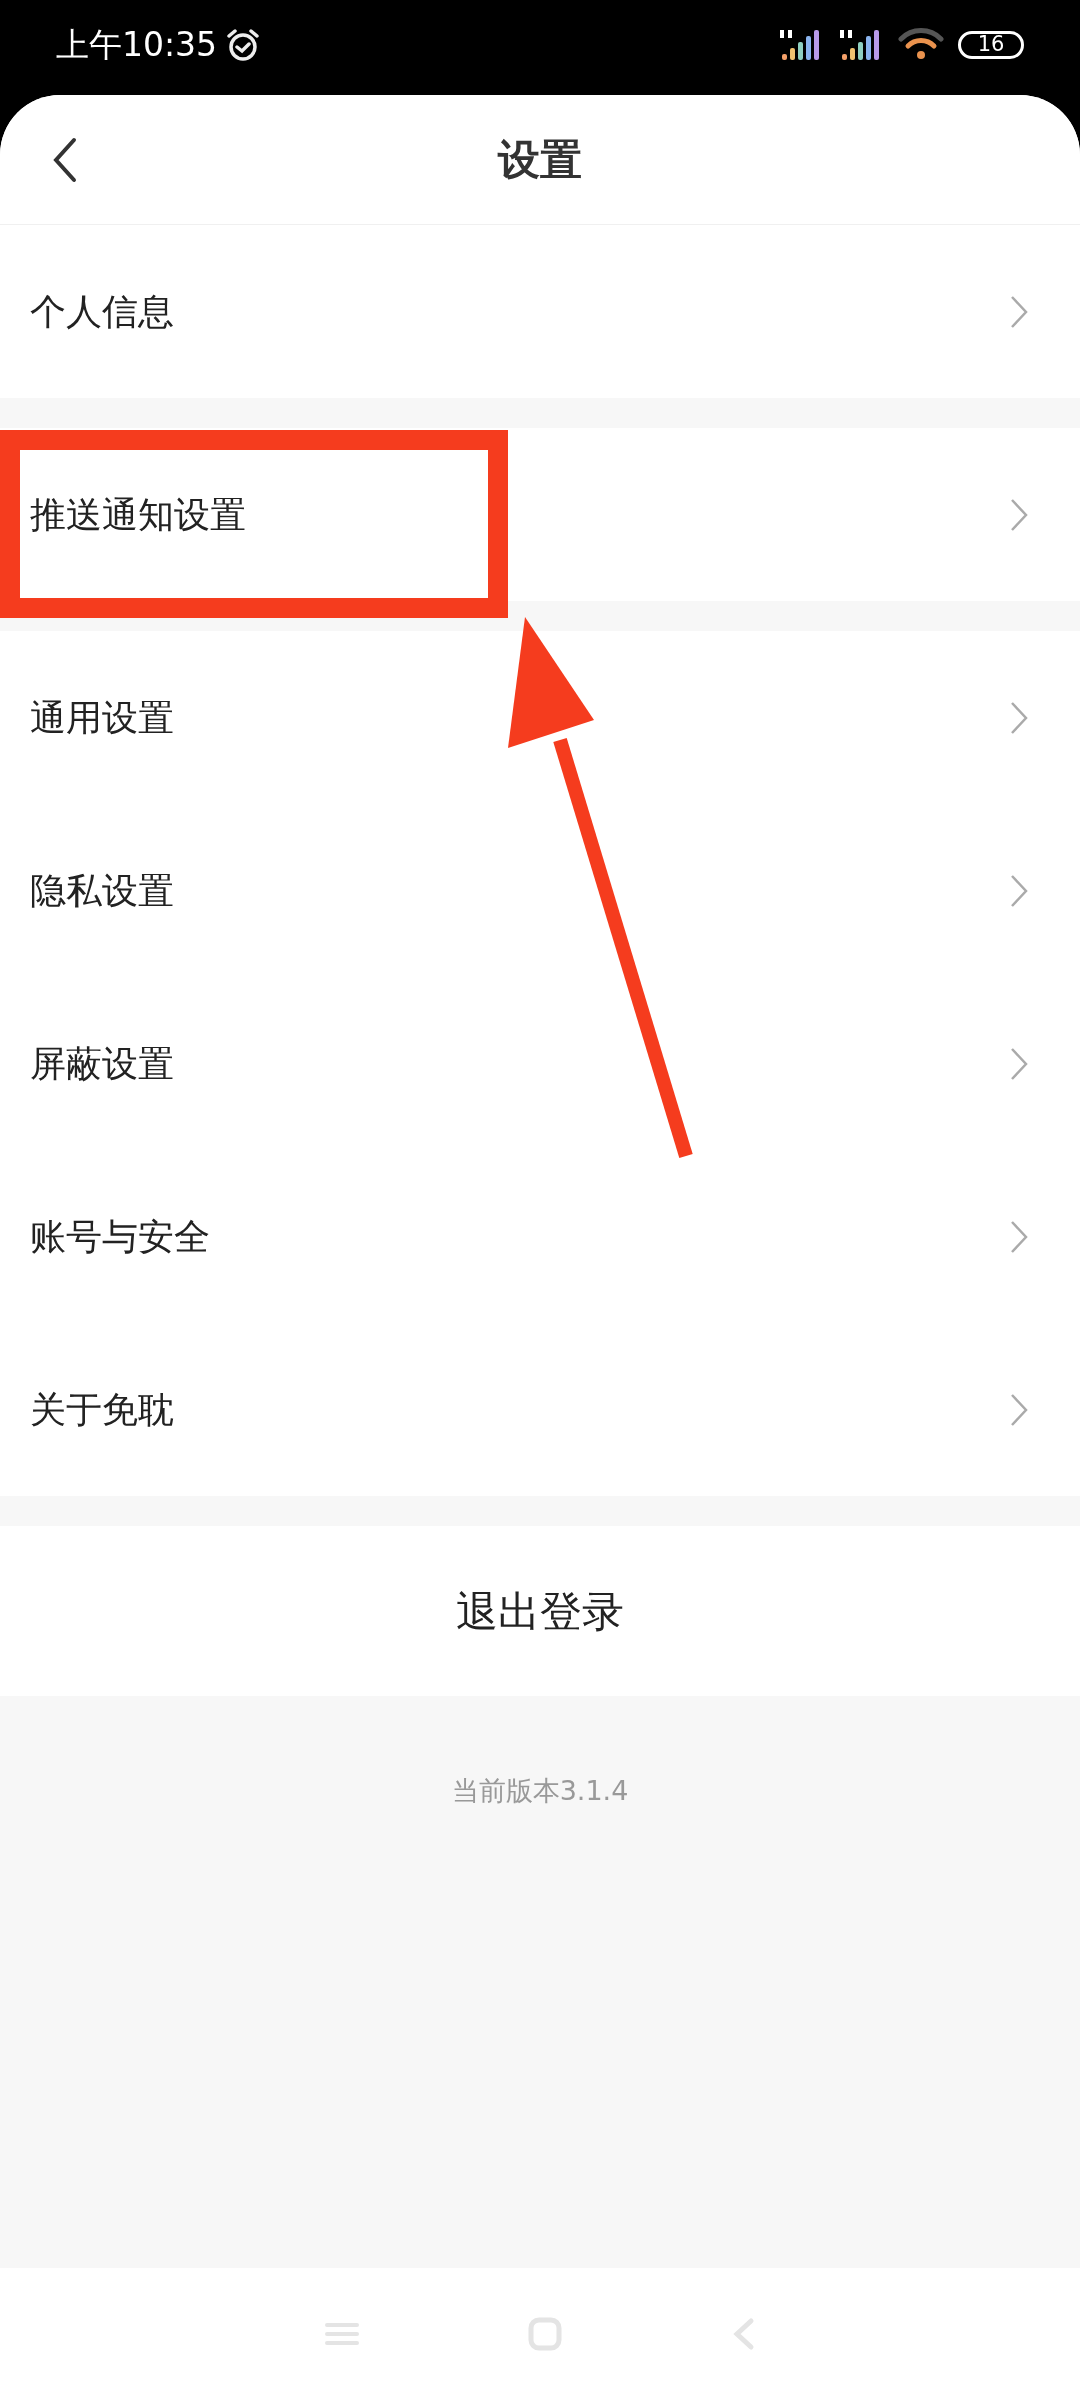 This screenshot has width=1080, height=2400. I want to click on menu-icon, so click(341, 2334).